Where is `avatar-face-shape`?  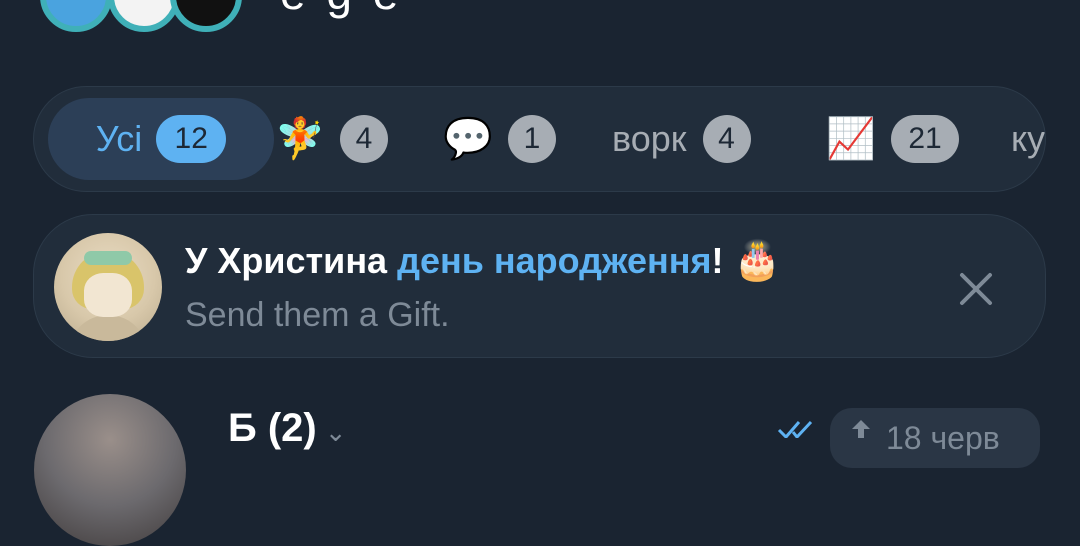 avatar-face-shape is located at coordinates (108, 295).